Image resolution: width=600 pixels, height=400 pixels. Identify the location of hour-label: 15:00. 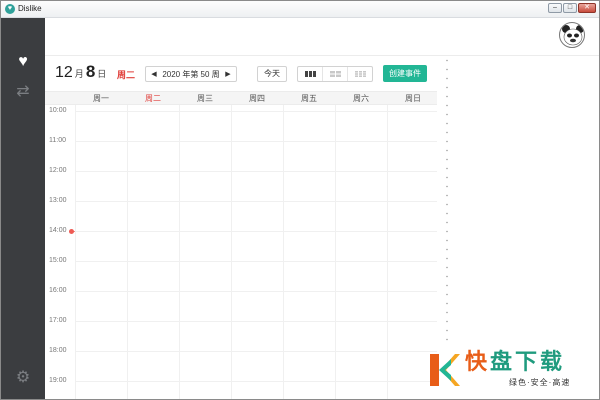
(58, 260).